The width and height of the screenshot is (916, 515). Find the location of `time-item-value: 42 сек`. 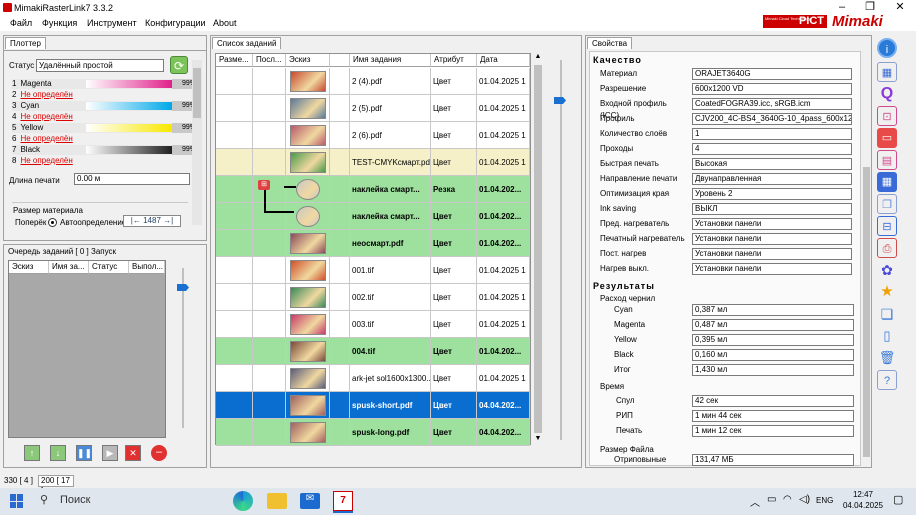

time-item-value: 42 сек is located at coordinates (773, 401).